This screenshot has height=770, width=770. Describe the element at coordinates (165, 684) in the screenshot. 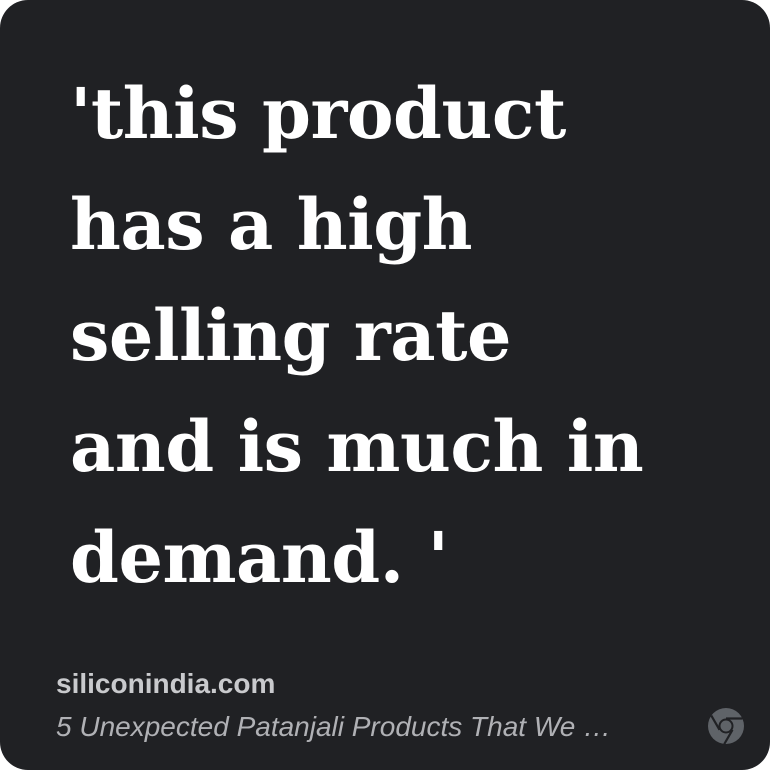

I see `source-domain: siliconindia.com` at that location.